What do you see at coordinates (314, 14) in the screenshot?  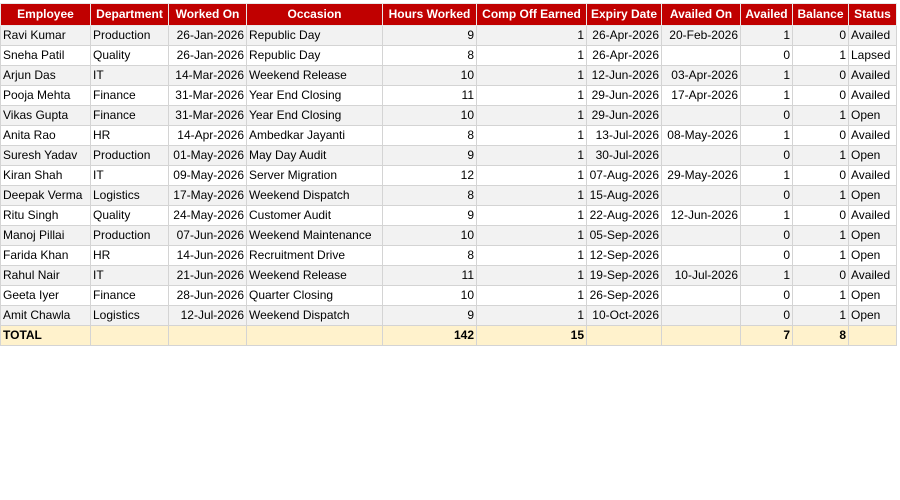 I see `header-occasion: Occasion` at bounding box center [314, 14].